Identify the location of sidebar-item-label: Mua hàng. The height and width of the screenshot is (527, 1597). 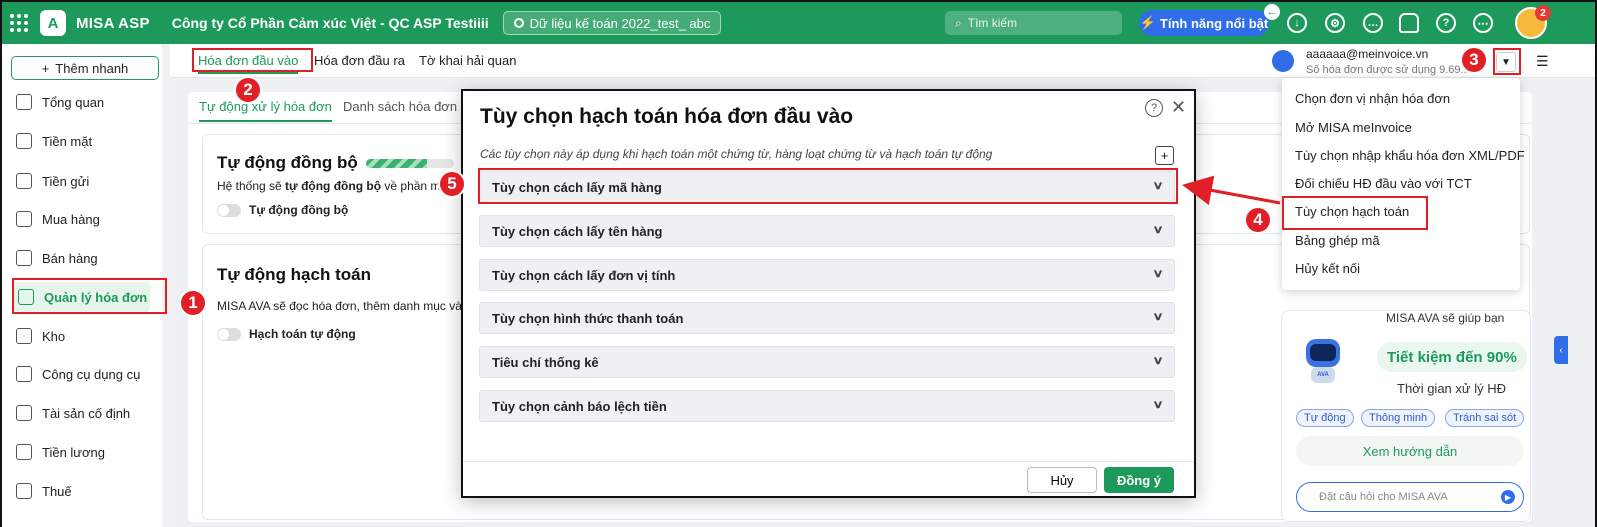
(71, 219).